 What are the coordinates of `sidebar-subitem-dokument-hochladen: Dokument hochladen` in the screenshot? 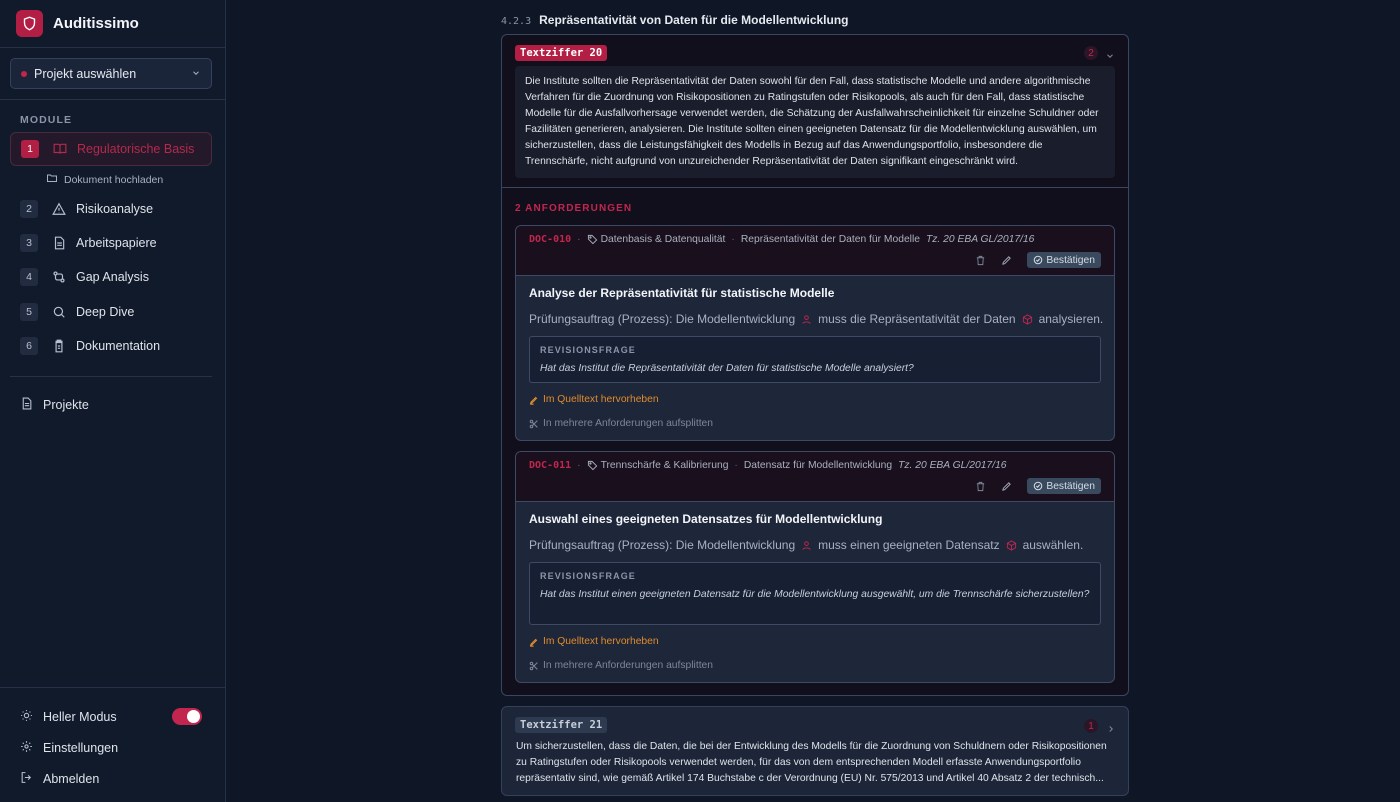 It's located at (104, 179).